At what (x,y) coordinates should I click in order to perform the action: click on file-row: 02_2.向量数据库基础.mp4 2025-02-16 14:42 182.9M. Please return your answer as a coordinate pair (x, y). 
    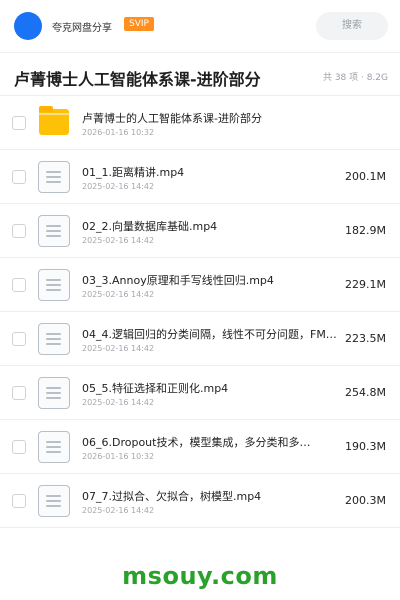
    Looking at the image, I should click on (200, 231).